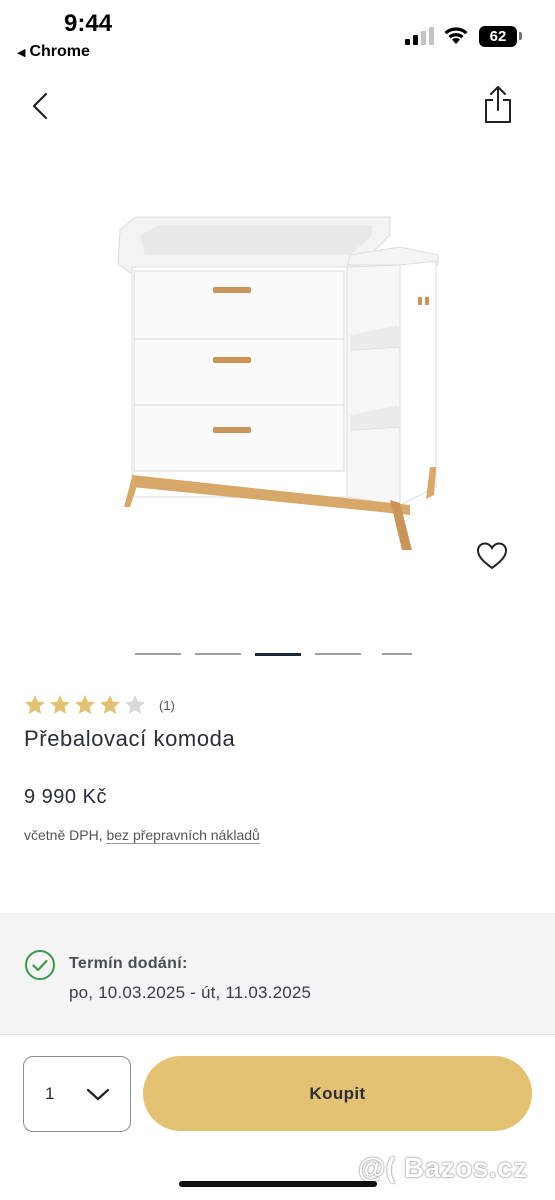 The height and width of the screenshot is (1200, 555). What do you see at coordinates (40, 965) in the screenshot?
I see `check-circle-icon` at bounding box center [40, 965].